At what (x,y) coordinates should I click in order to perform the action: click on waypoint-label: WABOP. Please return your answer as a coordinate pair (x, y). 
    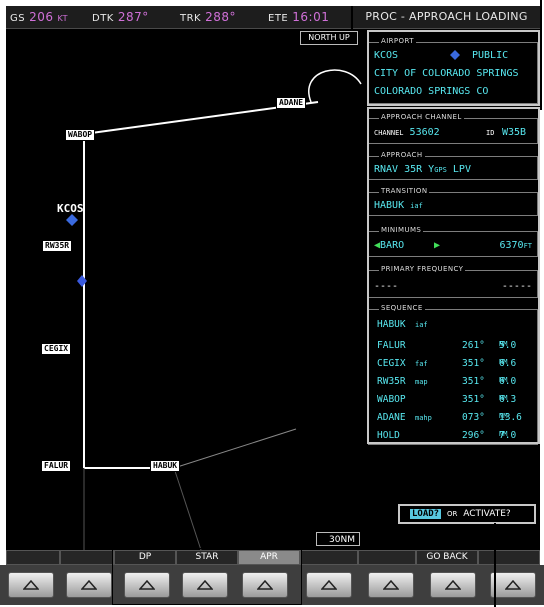
    Looking at the image, I should click on (80, 135).